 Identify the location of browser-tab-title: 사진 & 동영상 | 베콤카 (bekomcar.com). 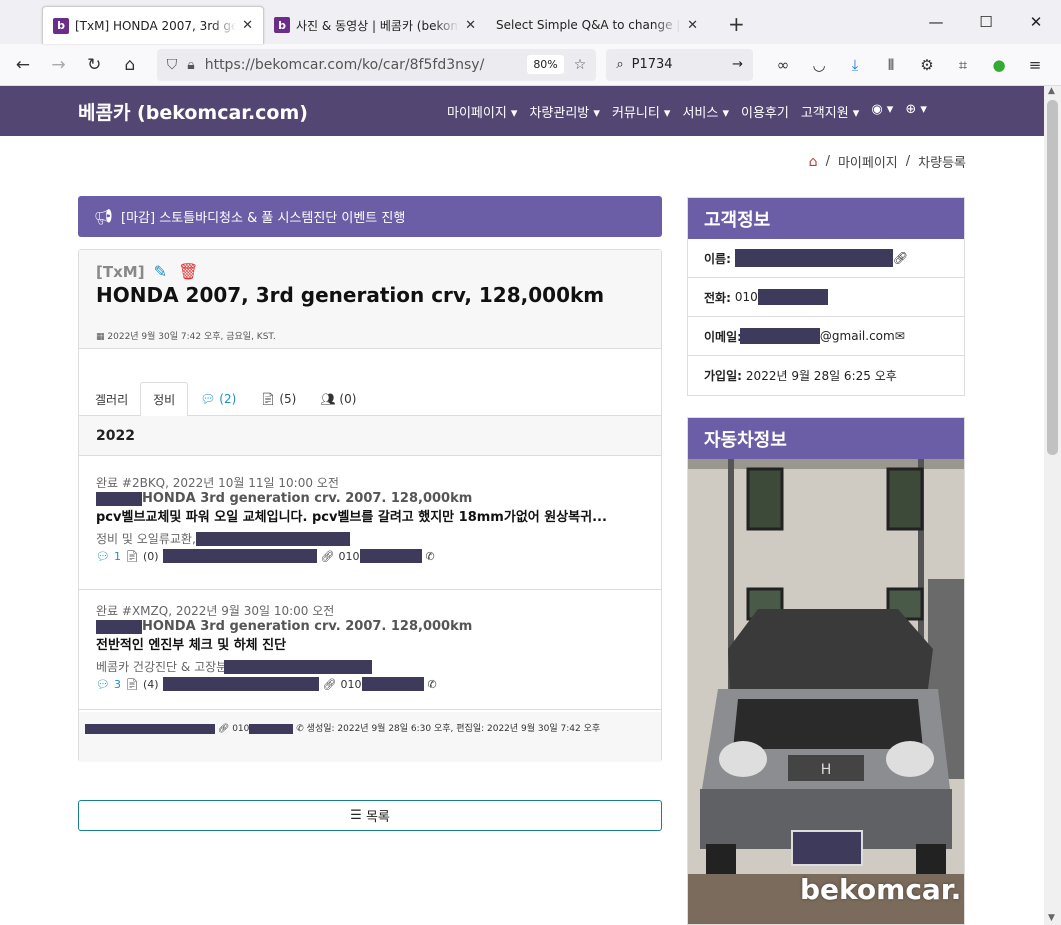
(378, 25).